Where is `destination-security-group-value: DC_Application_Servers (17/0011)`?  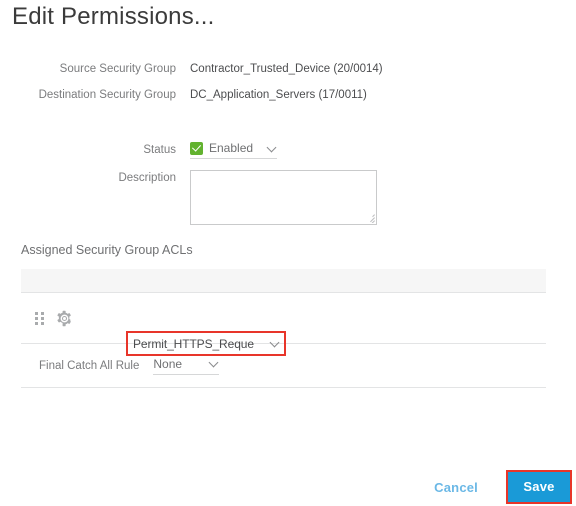 destination-security-group-value: DC_Application_Servers (17/0011) is located at coordinates (278, 95).